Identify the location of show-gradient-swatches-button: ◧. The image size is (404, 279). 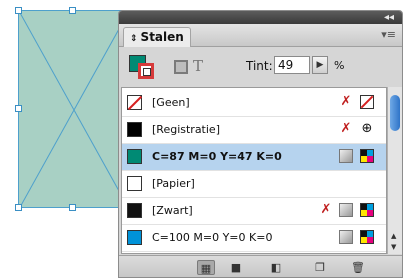
(276, 267).